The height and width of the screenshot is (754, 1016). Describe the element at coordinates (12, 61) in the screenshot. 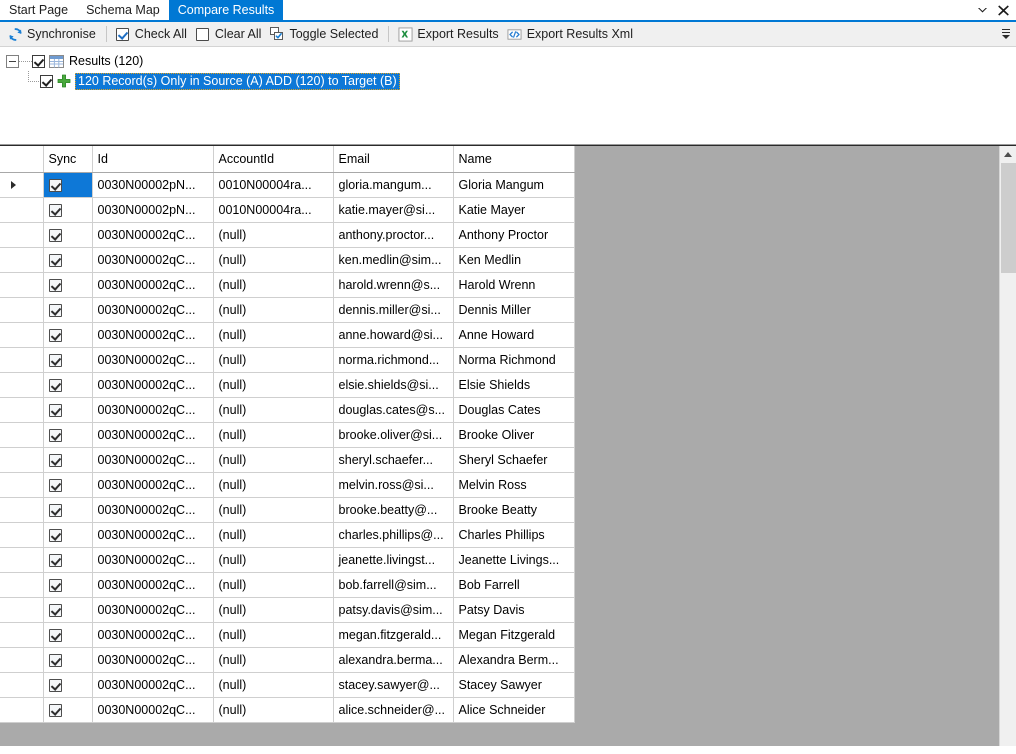

I see `collapse-expander-icon` at that location.